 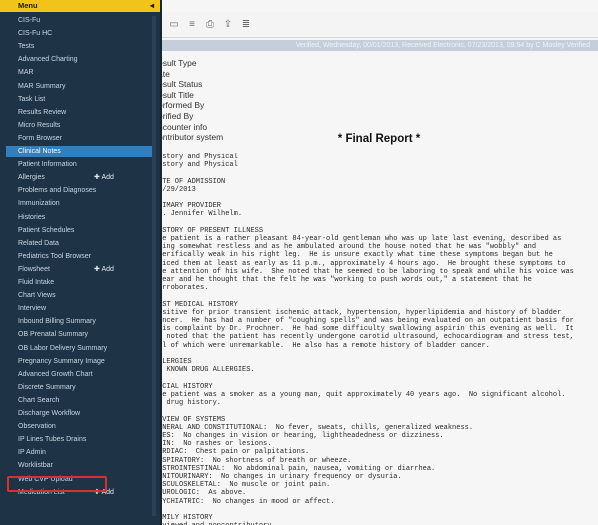 I want to click on document-icon: ▭, so click(x=174, y=25).